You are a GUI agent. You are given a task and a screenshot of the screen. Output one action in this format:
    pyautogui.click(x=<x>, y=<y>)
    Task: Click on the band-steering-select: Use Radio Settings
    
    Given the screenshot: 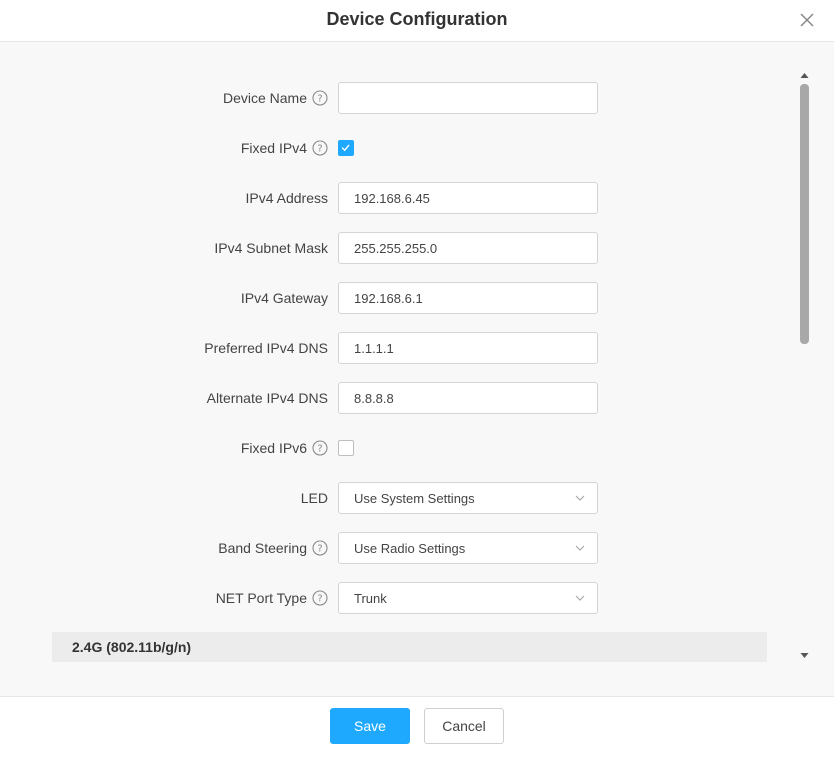 What is the action you would take?
    pyautogui.click(x=468, y=548)
    